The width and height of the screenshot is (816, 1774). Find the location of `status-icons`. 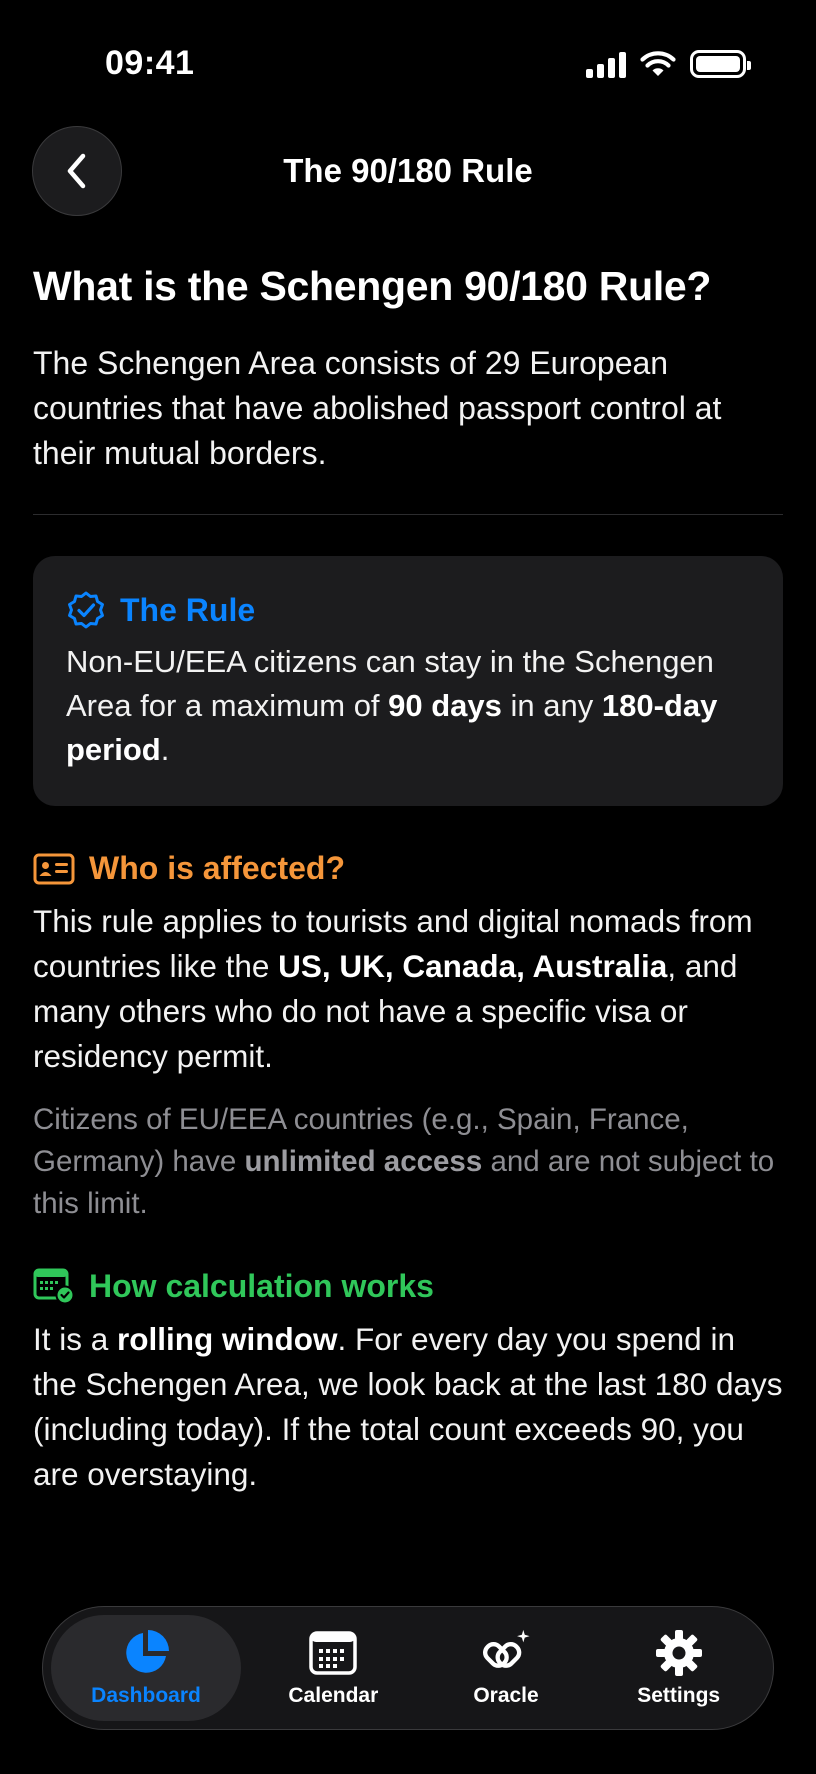

status-icons is located at coordinates (668, 64).